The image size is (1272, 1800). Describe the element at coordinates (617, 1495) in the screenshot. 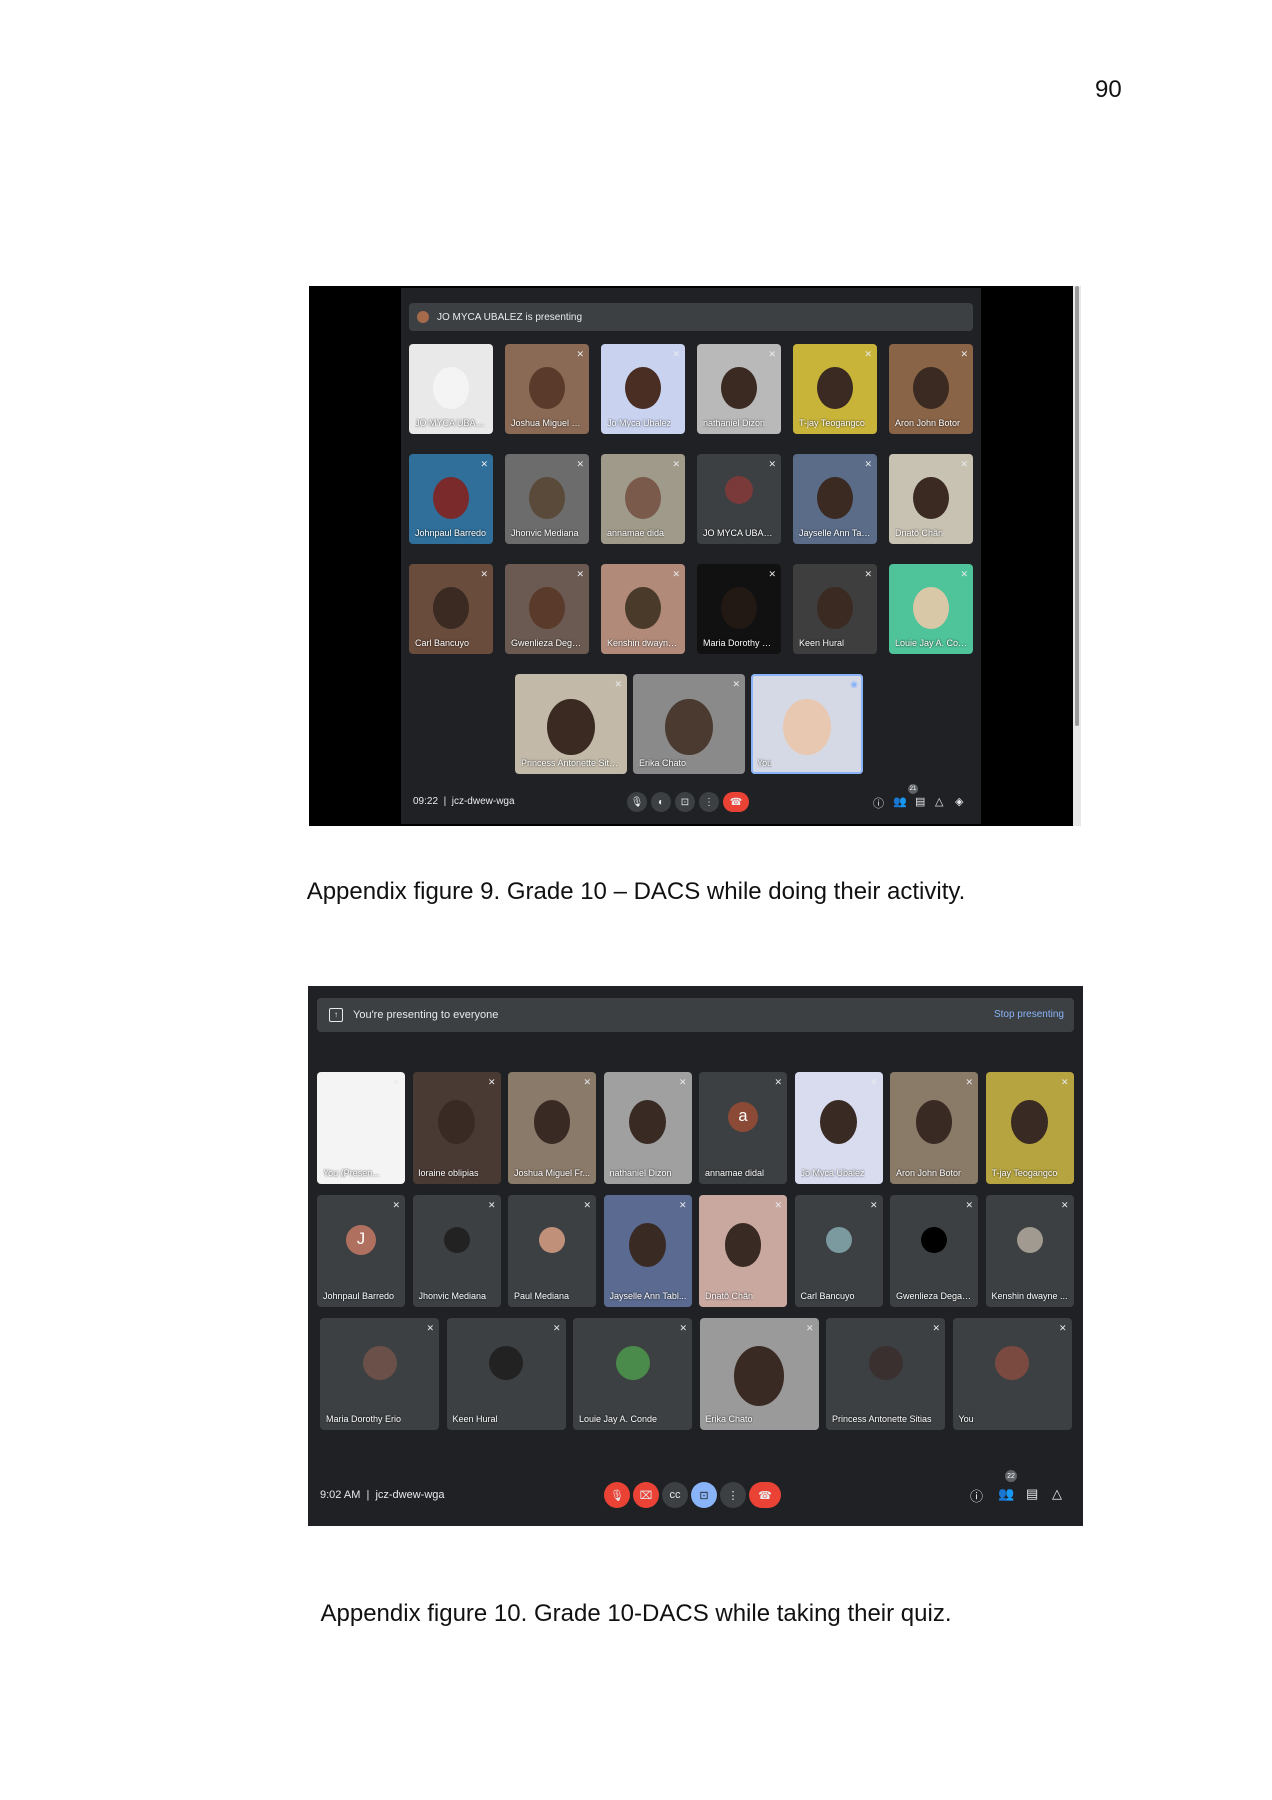

I see `mic-off-button: 🎙` at that location.